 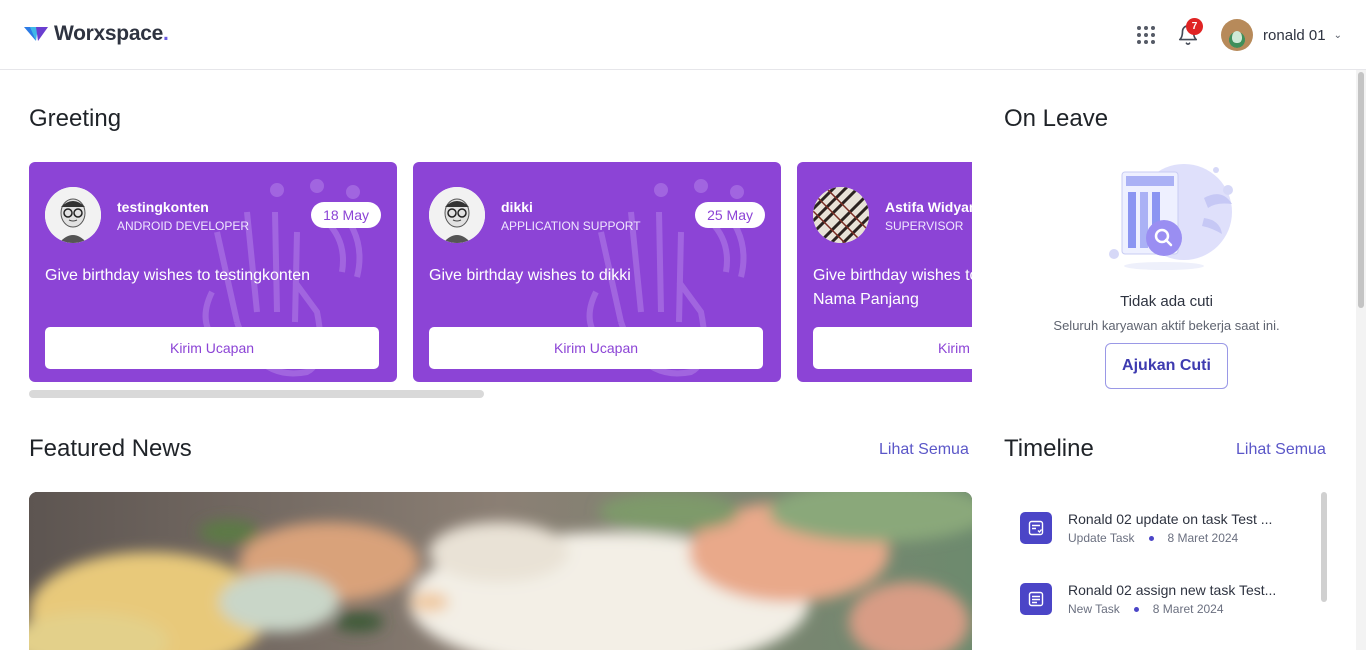 What do you see at coordinates (1281, 450) in the screenshot?
I see `timeline-see-all-link: Lihat Semua` at bounding box center [1281, 450].